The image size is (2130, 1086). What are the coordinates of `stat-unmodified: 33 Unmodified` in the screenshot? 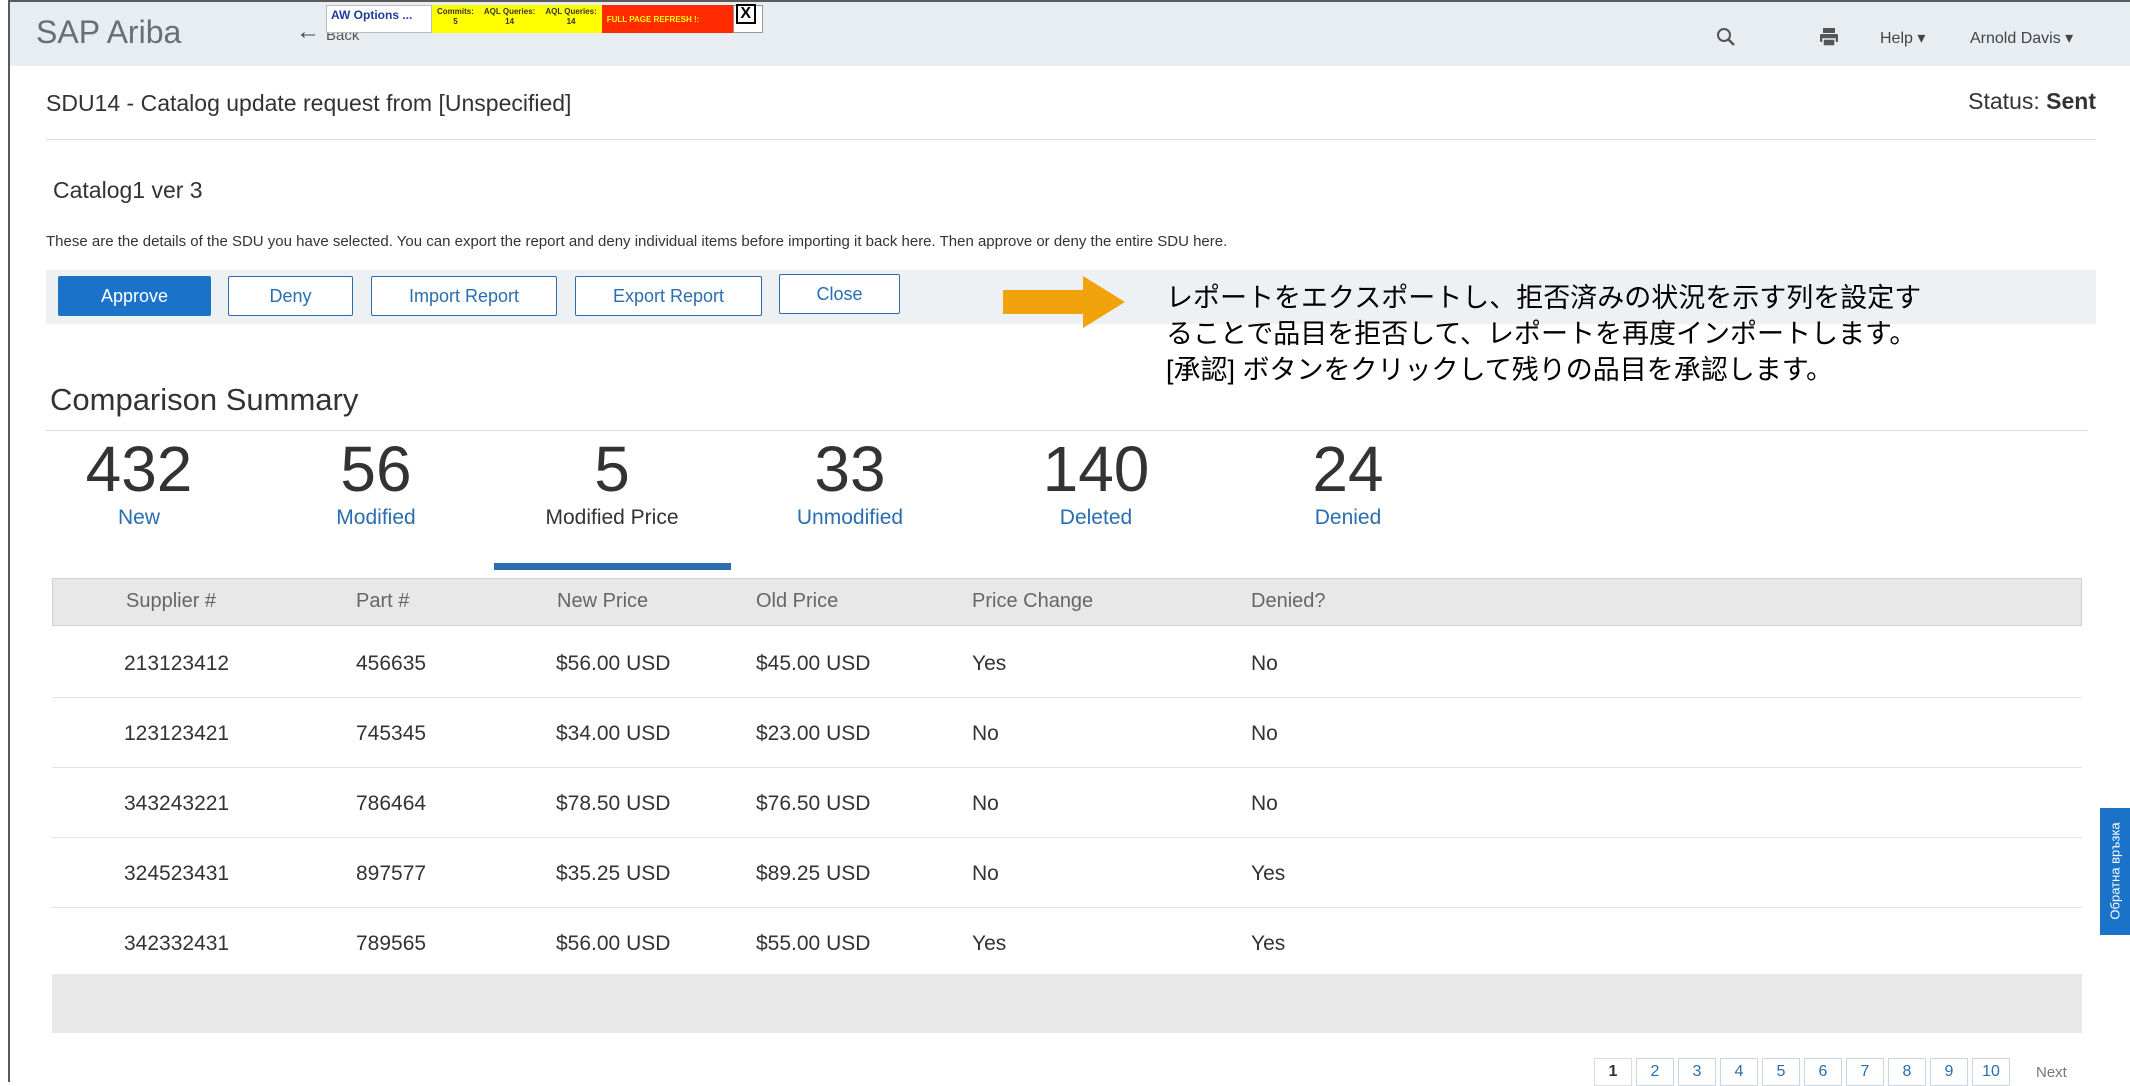 It's located at (850, 481).